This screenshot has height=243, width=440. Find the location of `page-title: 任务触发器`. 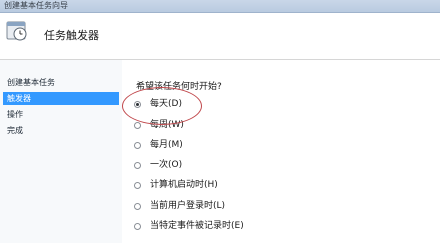

page-title: 任务触发器 is located at coordinates (71, 35).